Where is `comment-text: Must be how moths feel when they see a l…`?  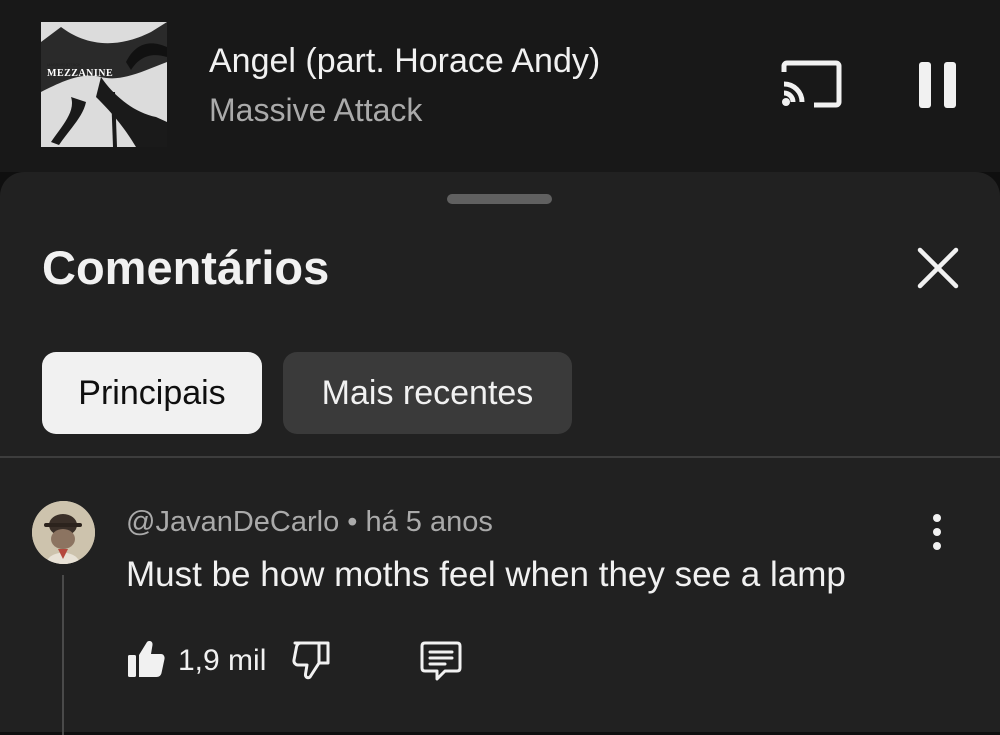 comment-text: Must be how moths feel when they see a l… is located at coordinates (486, 574).